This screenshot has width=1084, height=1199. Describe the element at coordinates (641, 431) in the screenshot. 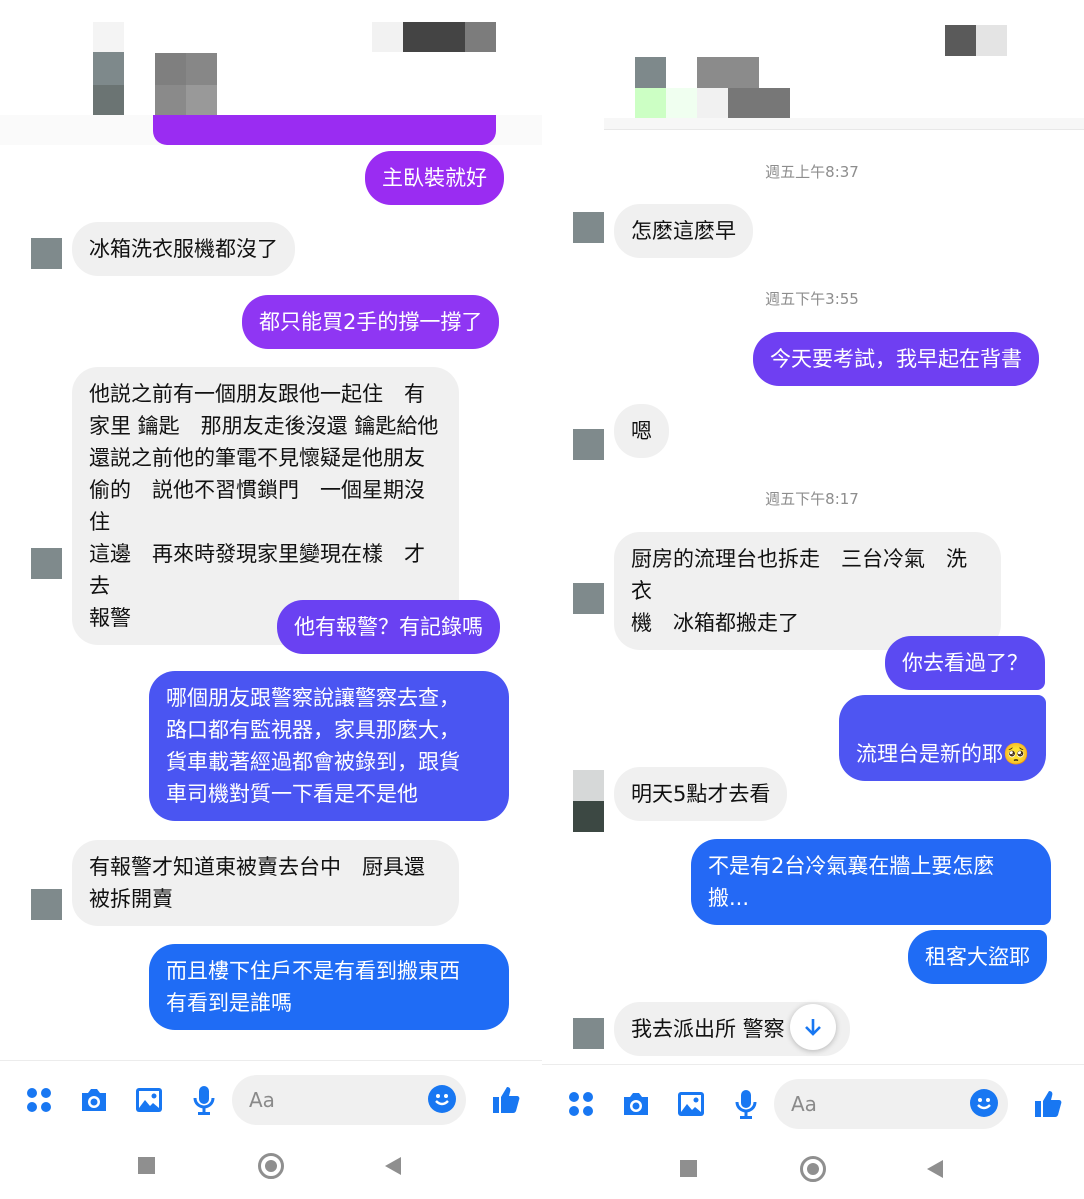

I see `message-bubble-incoming: 嗯` at that location.